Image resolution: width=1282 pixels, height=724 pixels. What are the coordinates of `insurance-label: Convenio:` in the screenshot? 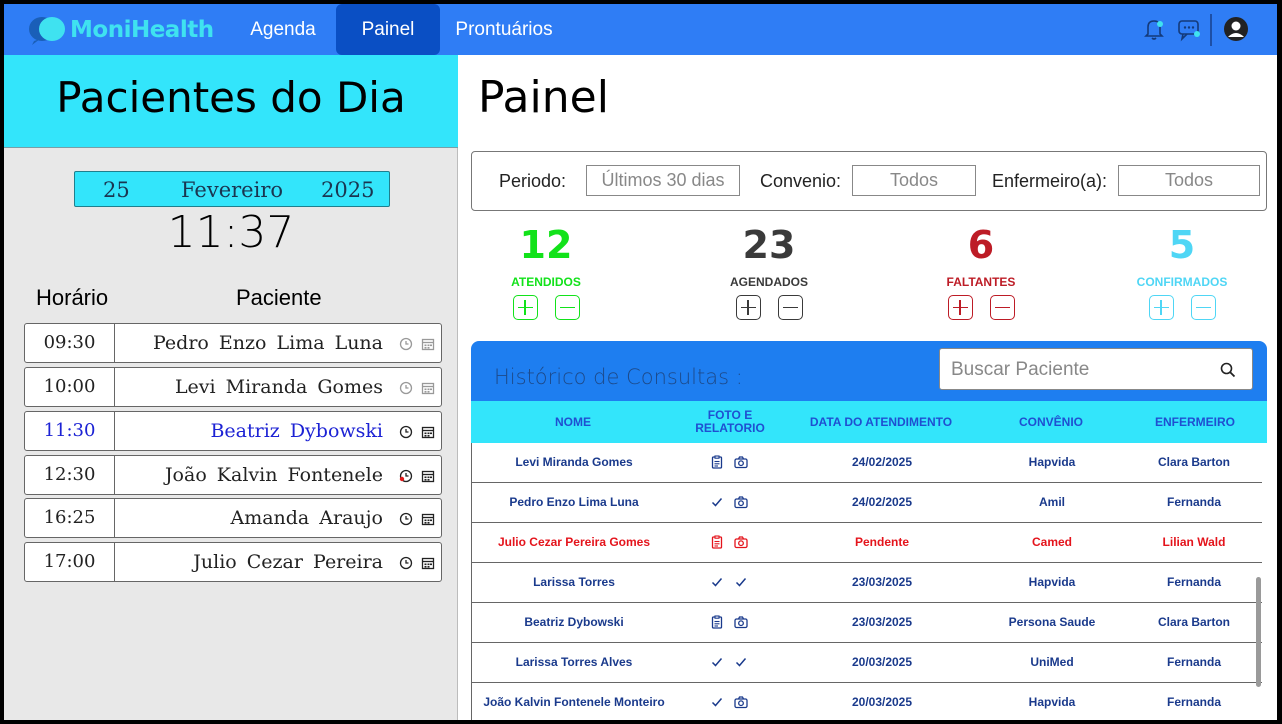 It's located at (801, 181).